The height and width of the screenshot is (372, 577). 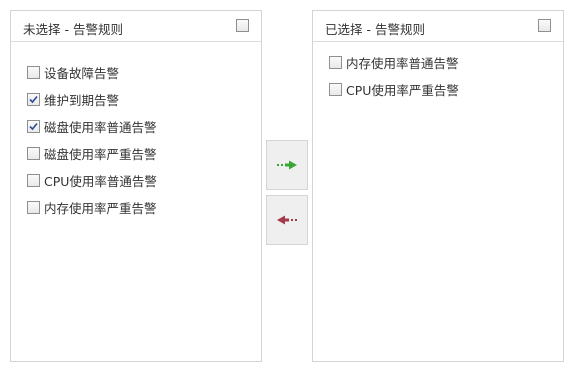 What do you see at coordinates (82, 73) in the screenshot?
I see `item-label: 设备故障告警` at bounding box center [82, 73].